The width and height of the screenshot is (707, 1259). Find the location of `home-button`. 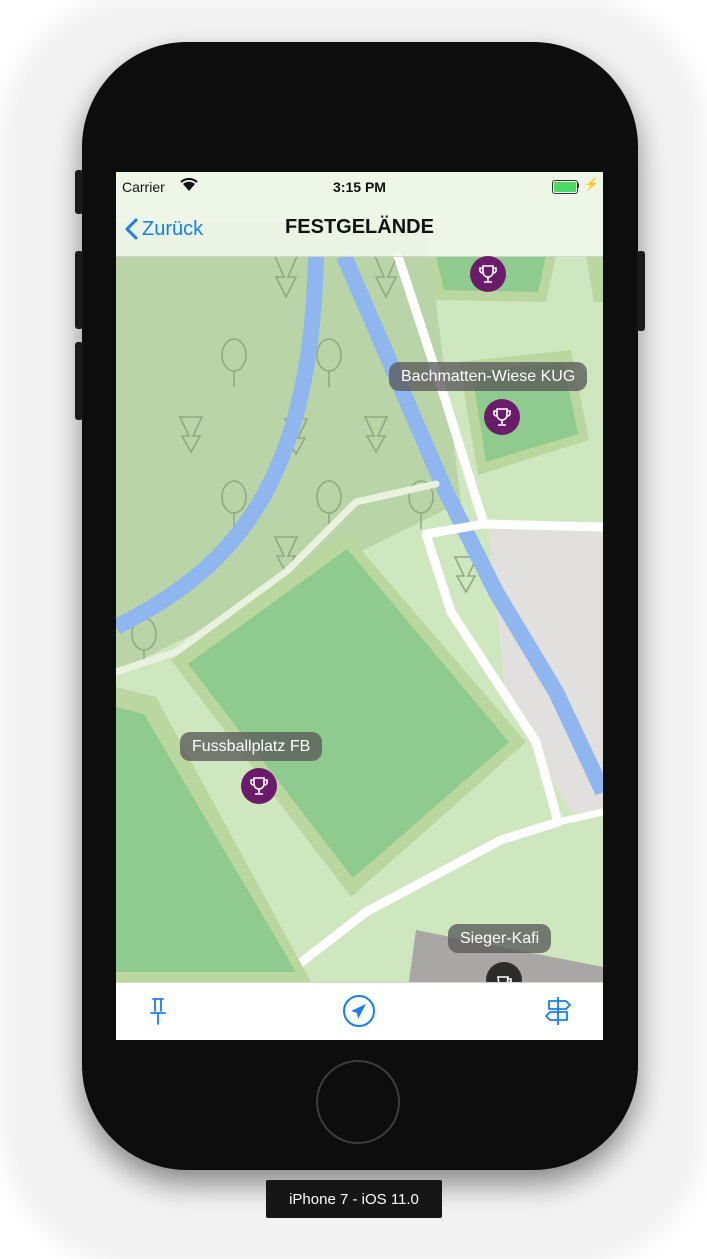

home-button is located at coordinates (358, 1102).